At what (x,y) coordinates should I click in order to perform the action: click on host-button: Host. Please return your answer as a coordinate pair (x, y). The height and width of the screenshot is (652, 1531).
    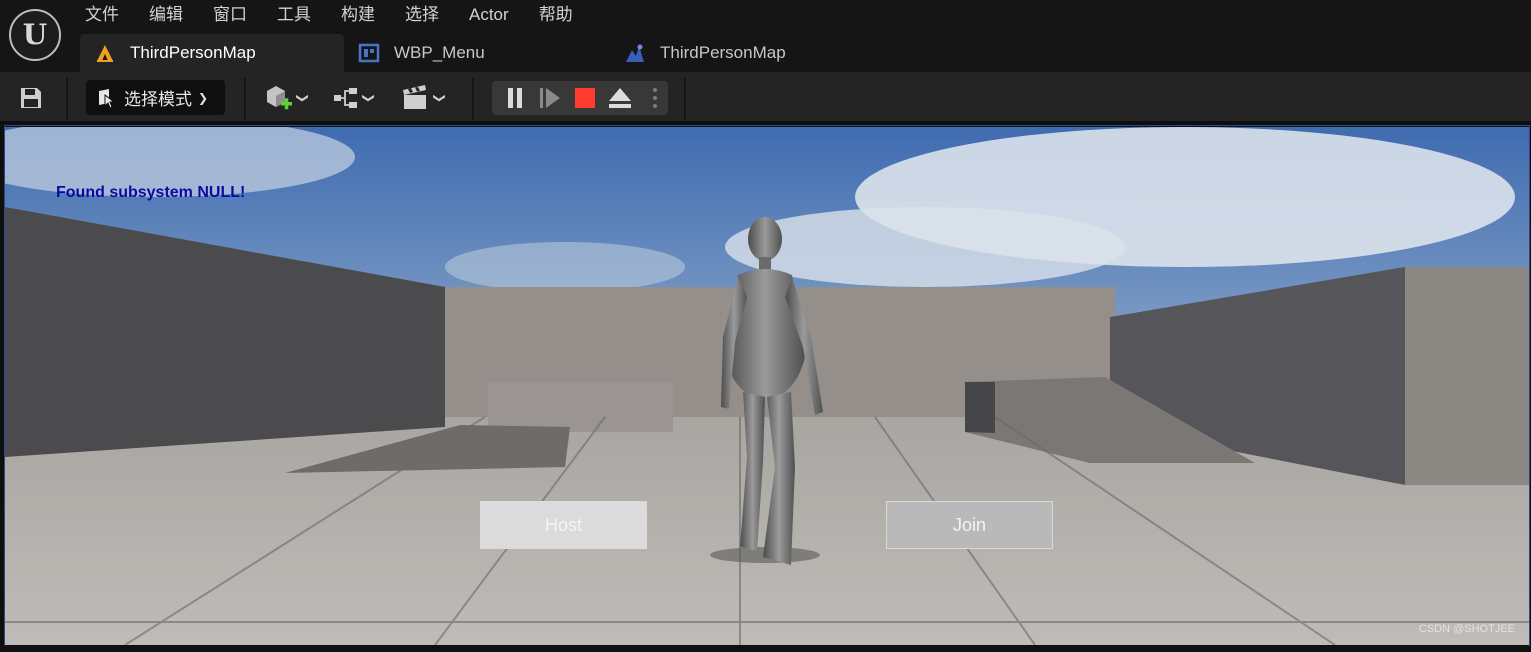
    Looking at the image, I should click on (563, 525).